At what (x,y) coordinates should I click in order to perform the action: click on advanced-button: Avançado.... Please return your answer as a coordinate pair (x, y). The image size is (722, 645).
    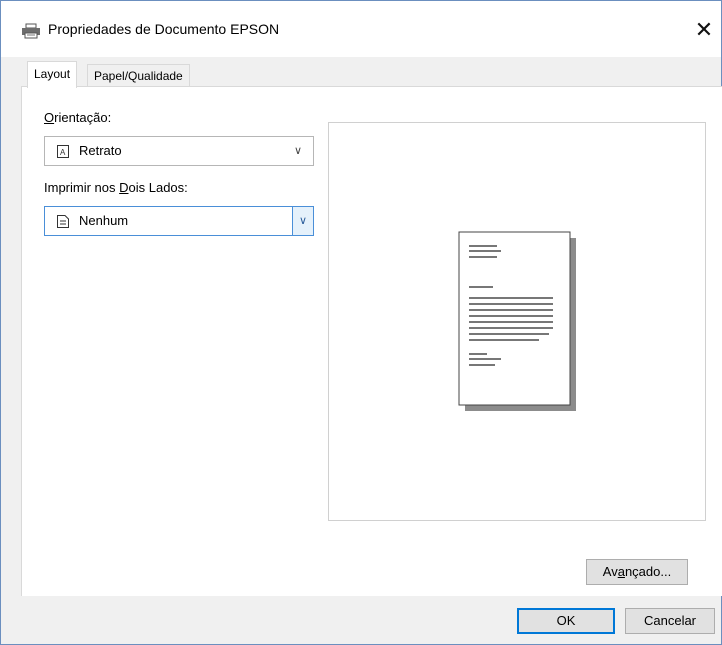
    Looking at the image, I should click on (637, 572).